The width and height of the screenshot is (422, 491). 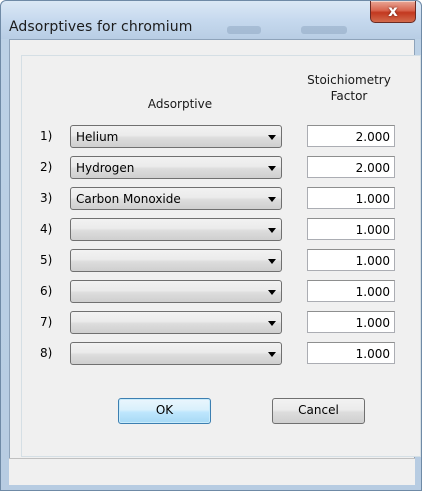 I want to click on row-number-label: 1), so click(x=46, y=136).